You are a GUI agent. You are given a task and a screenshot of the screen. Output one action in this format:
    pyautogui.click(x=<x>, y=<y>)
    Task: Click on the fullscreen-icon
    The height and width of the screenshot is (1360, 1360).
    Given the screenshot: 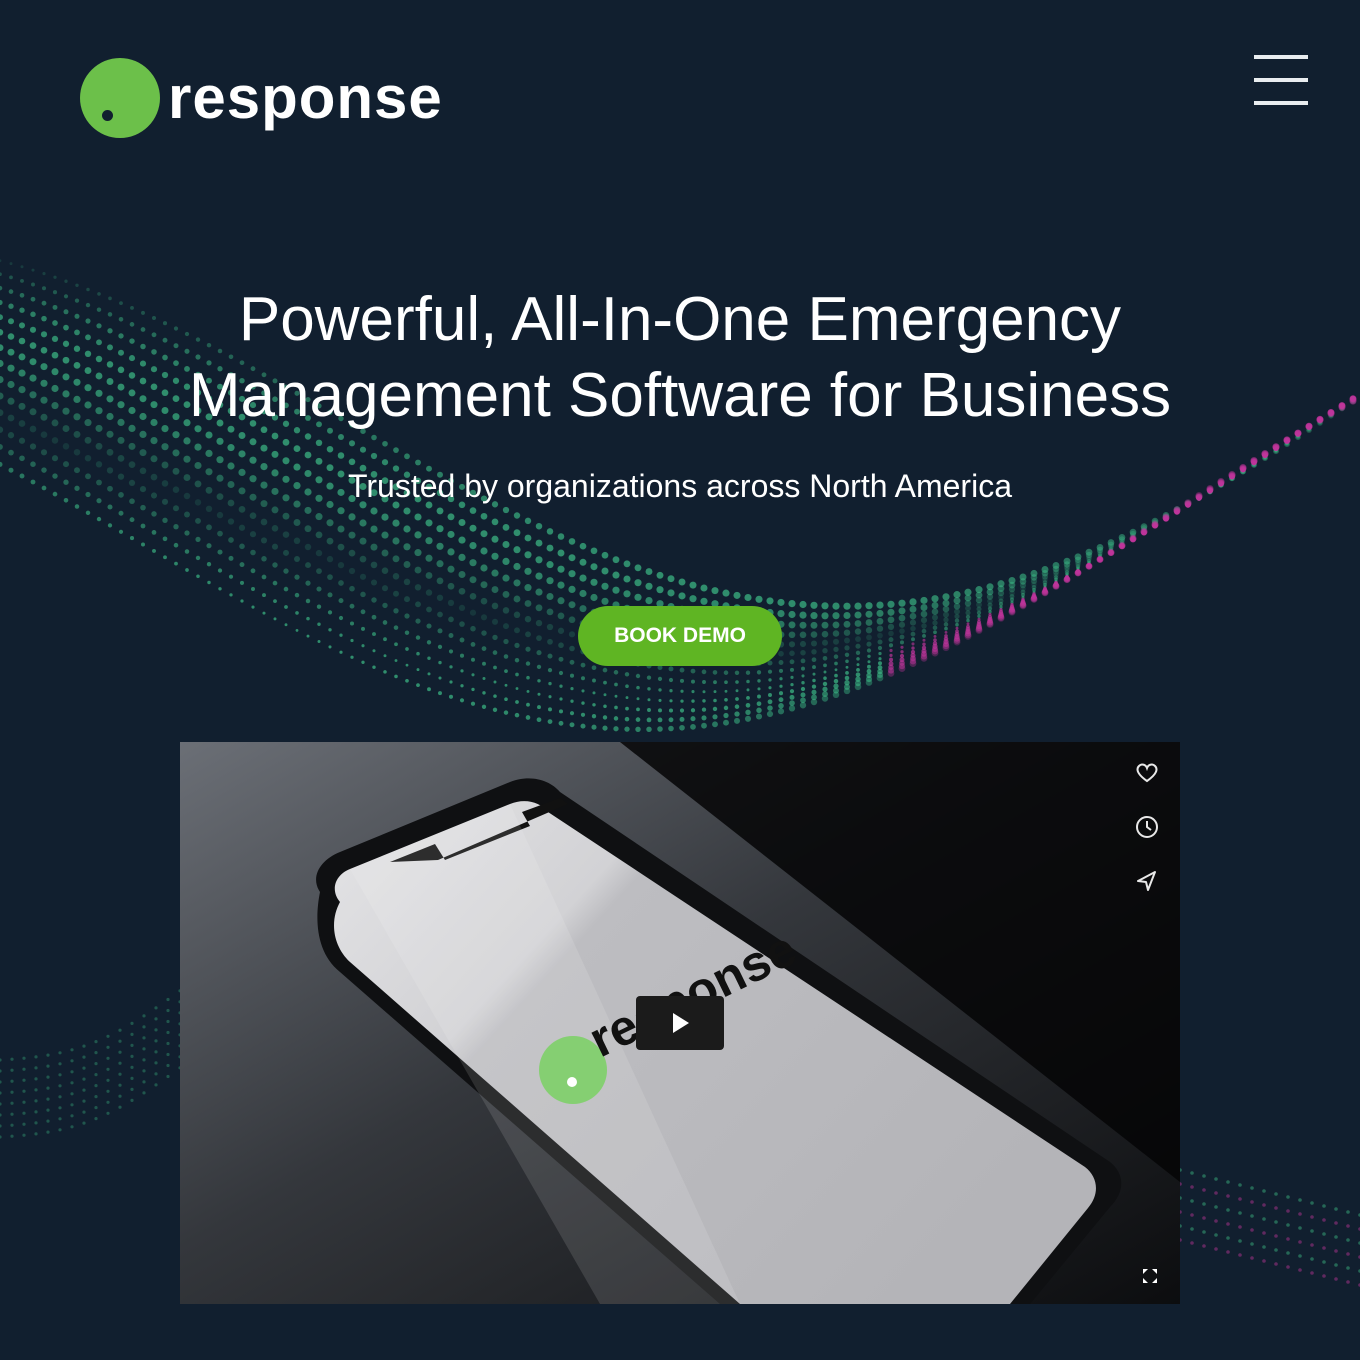 What is the action you would take?
    pyautogui.click(x=1150, y=1276)
    